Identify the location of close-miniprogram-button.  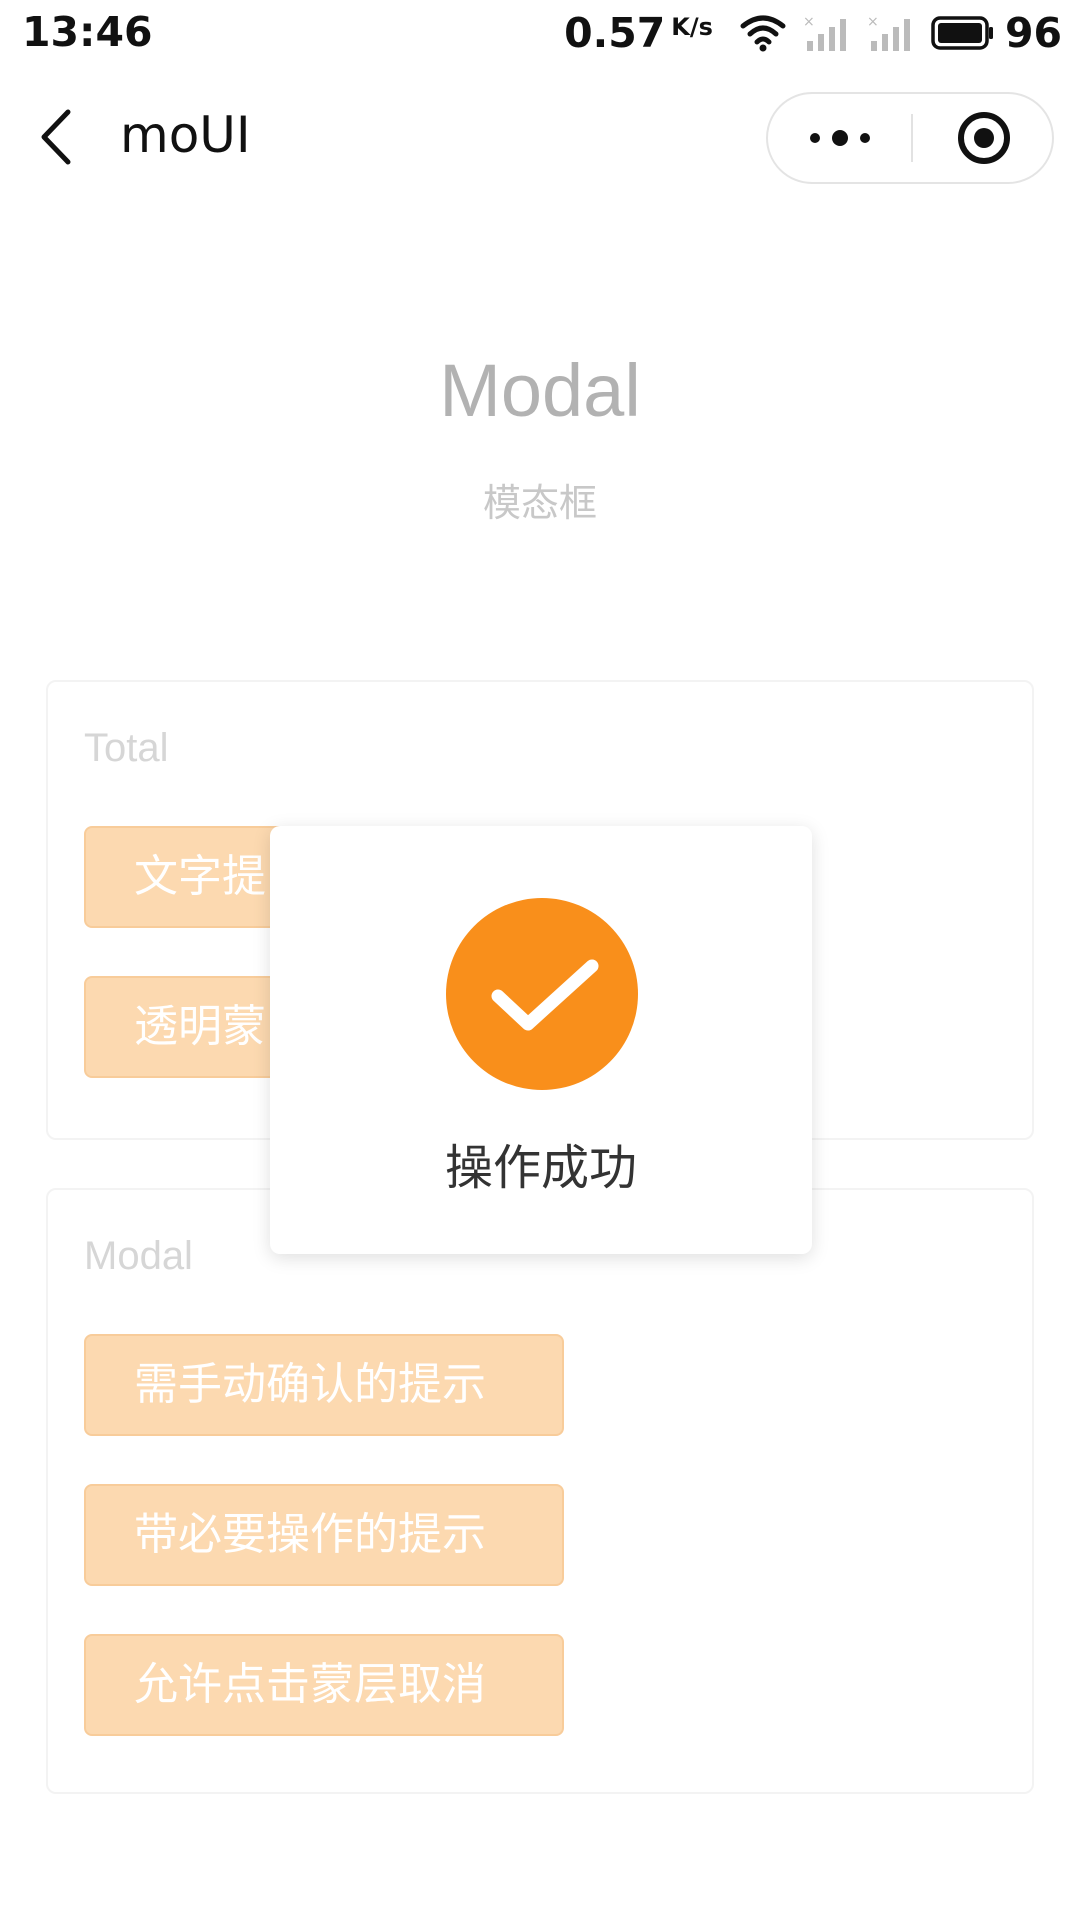
(983, 138).